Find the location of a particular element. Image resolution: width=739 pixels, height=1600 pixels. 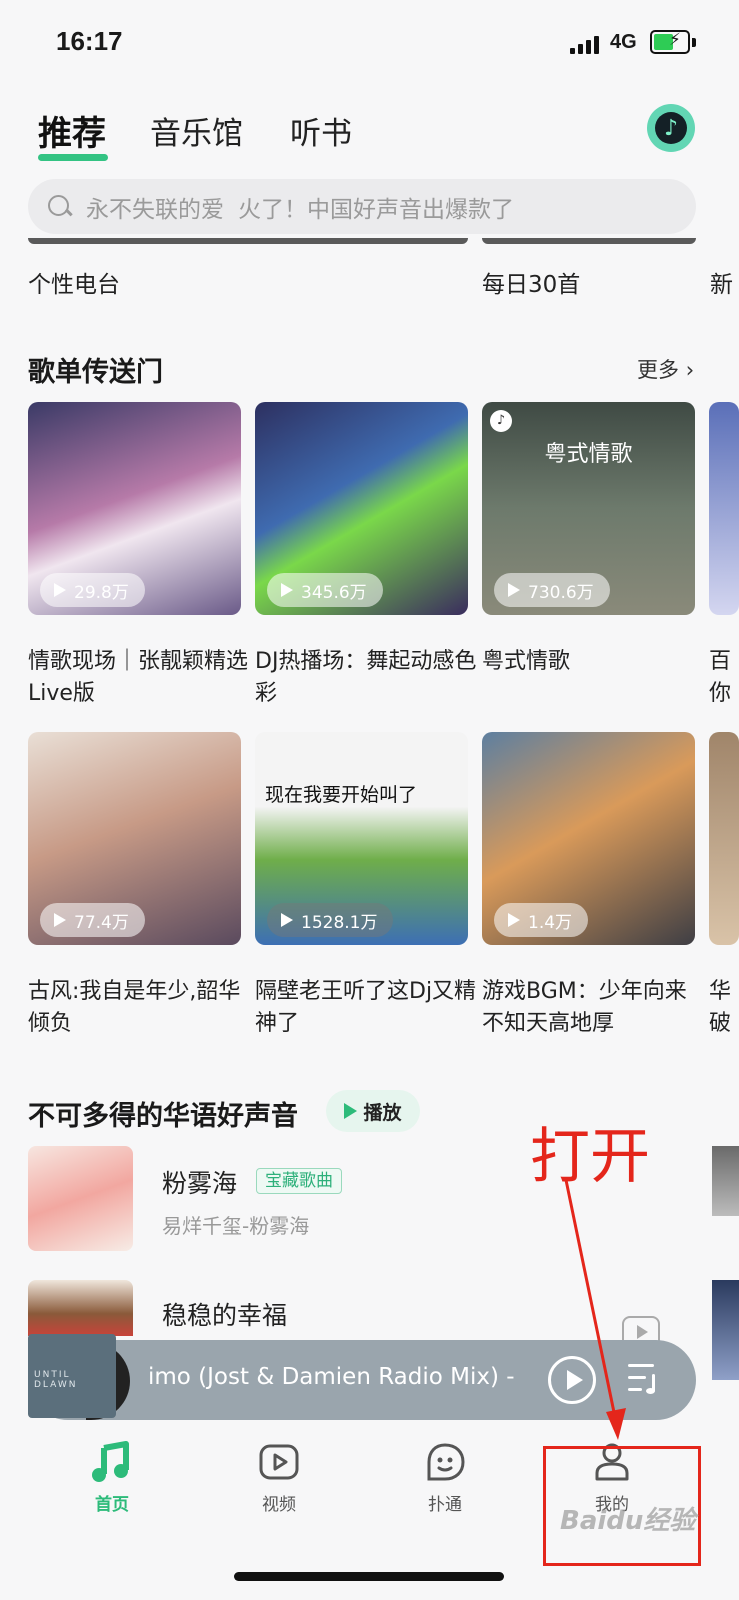

annotation-arrow is located at coordinates (595, 1309).